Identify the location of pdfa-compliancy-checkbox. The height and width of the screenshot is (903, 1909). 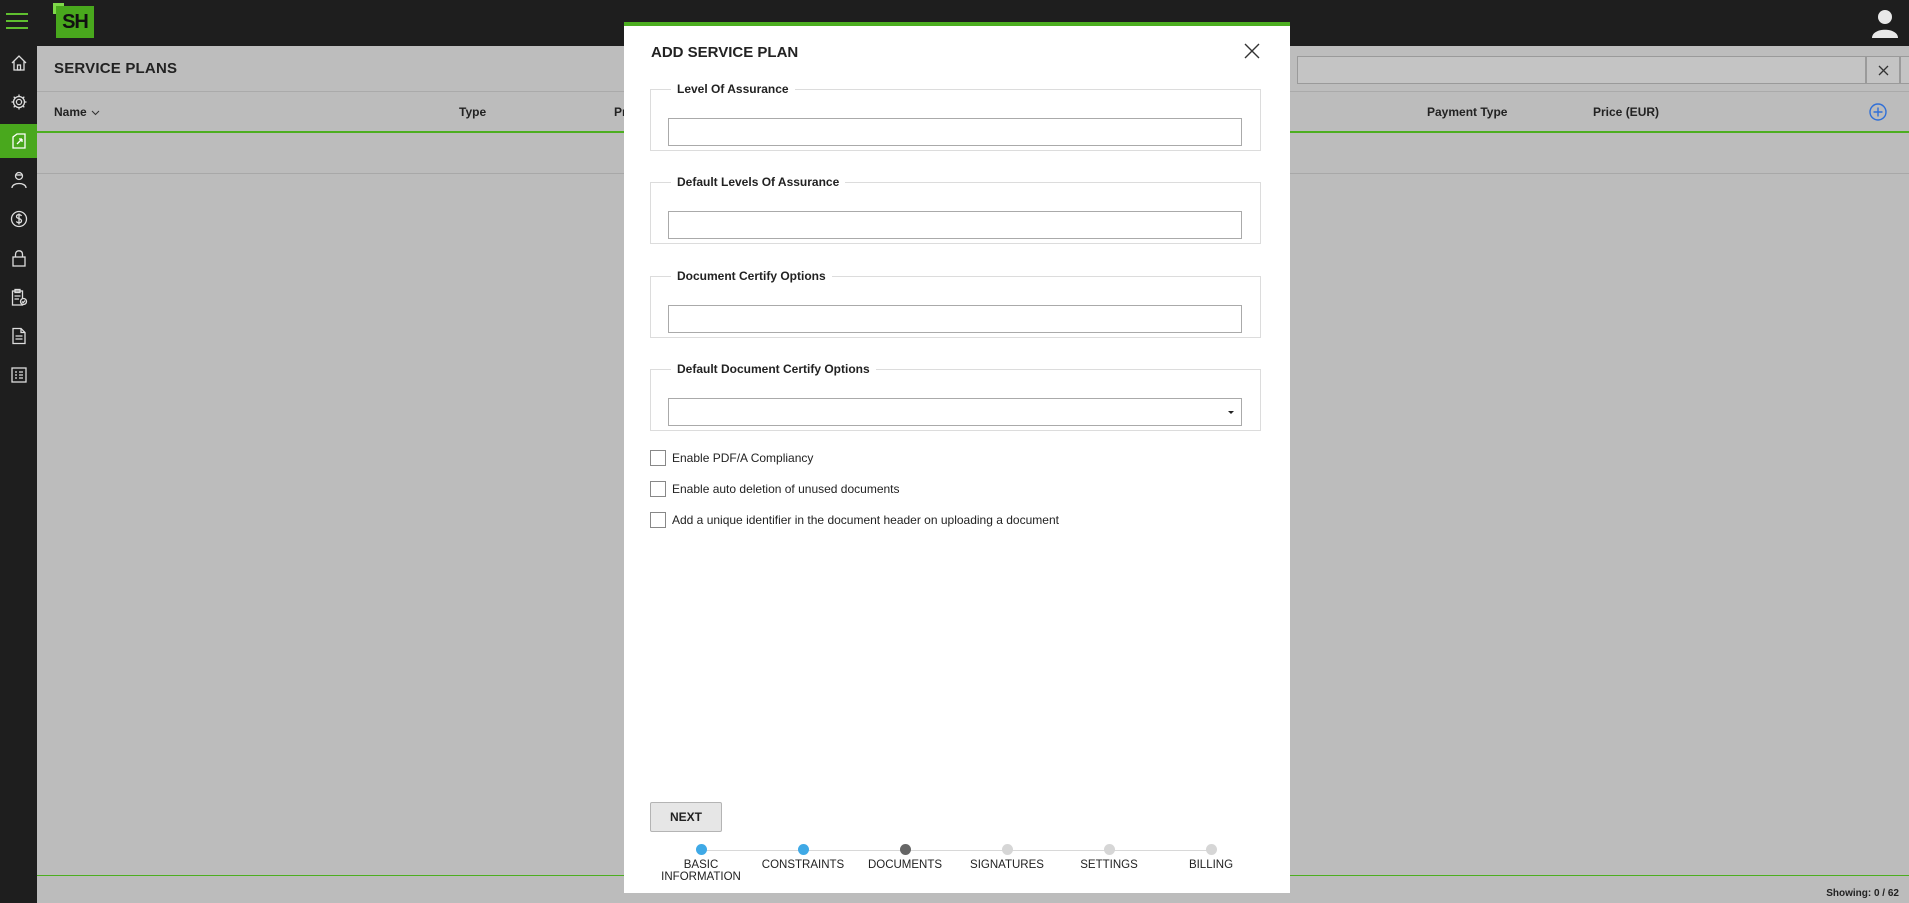
(658, 458).